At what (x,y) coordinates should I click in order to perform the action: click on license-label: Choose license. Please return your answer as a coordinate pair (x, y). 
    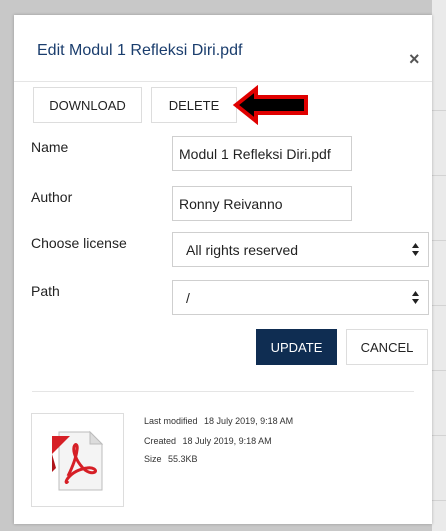
    Looking at the image, I should click on (79, 243).